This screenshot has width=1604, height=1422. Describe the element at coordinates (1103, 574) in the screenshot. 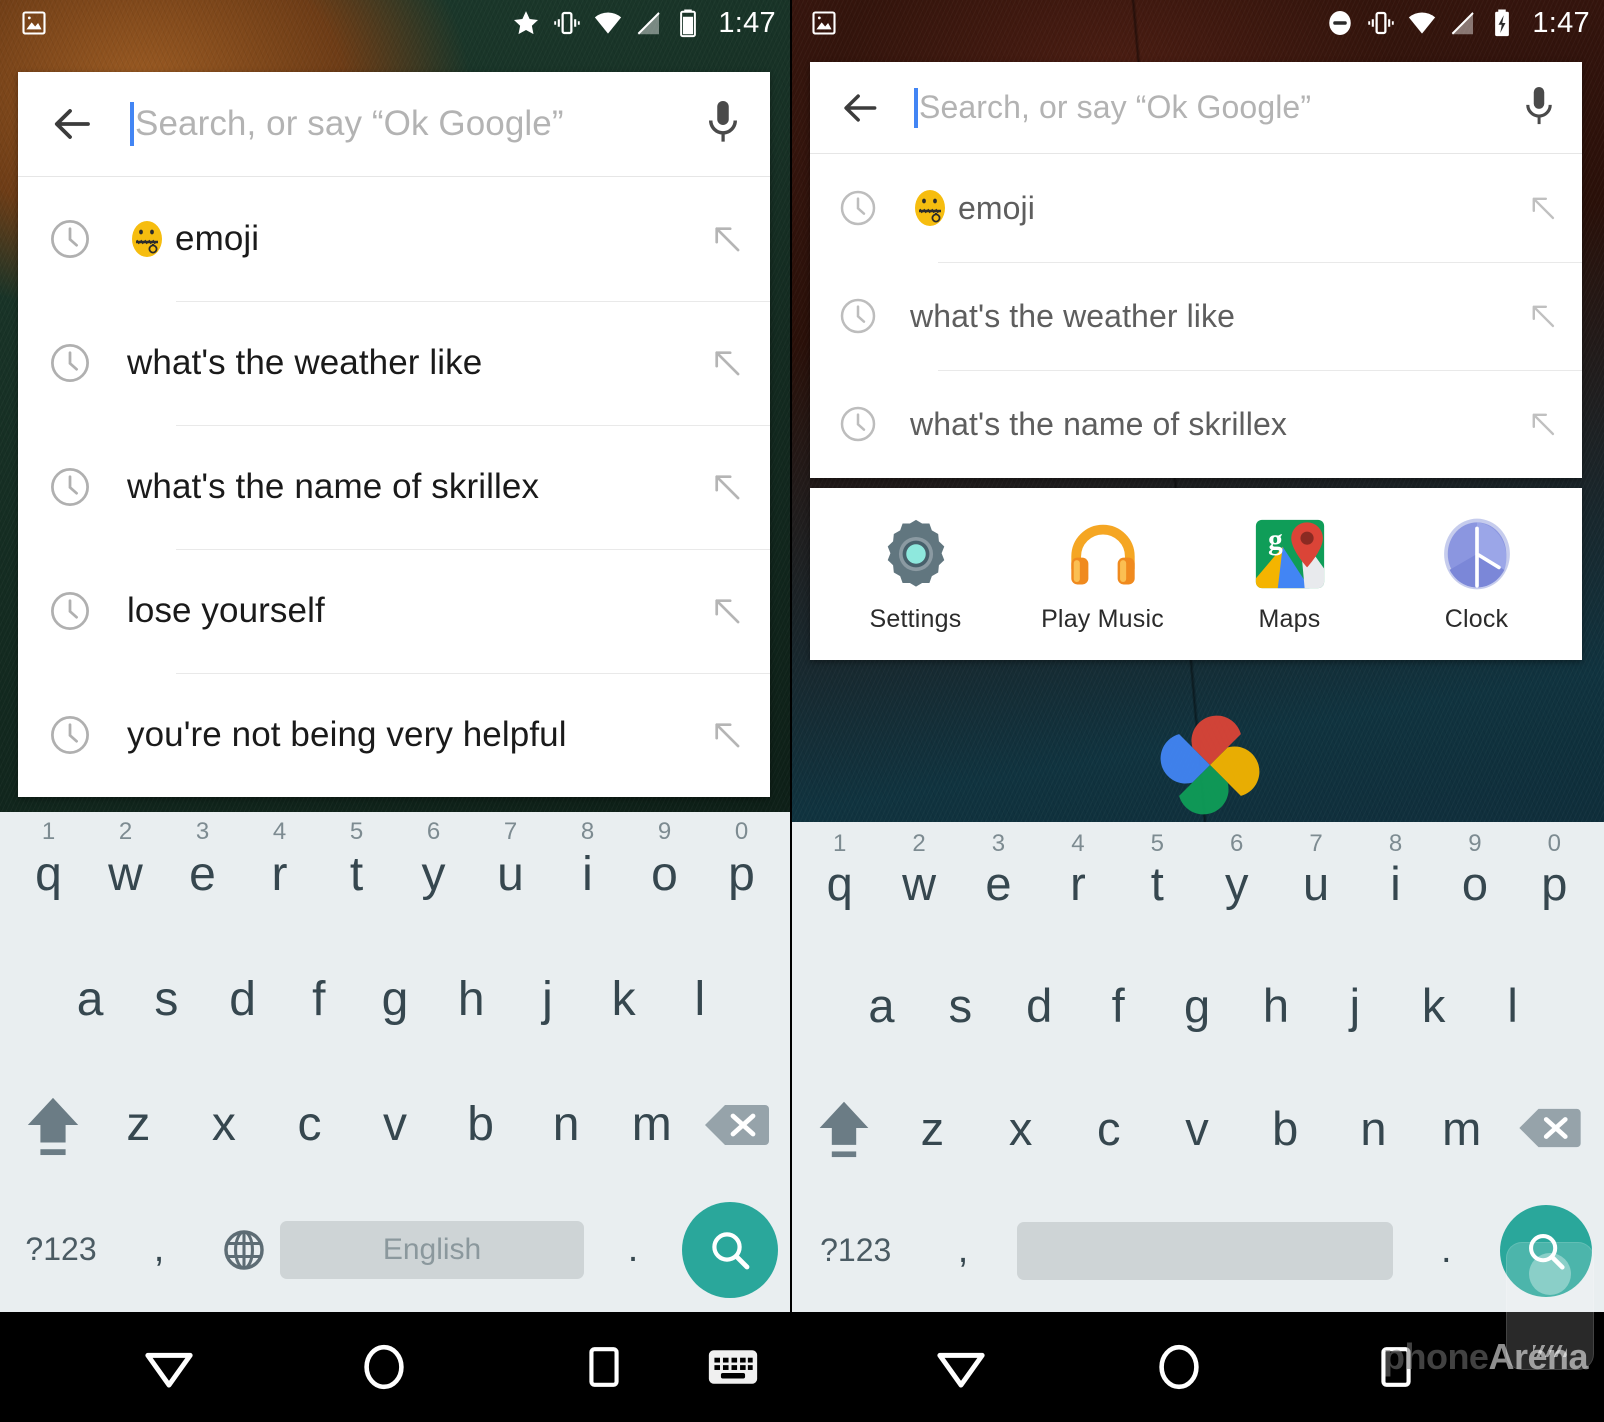

I see `app-shortcut-play-music: Play Music` at that location.